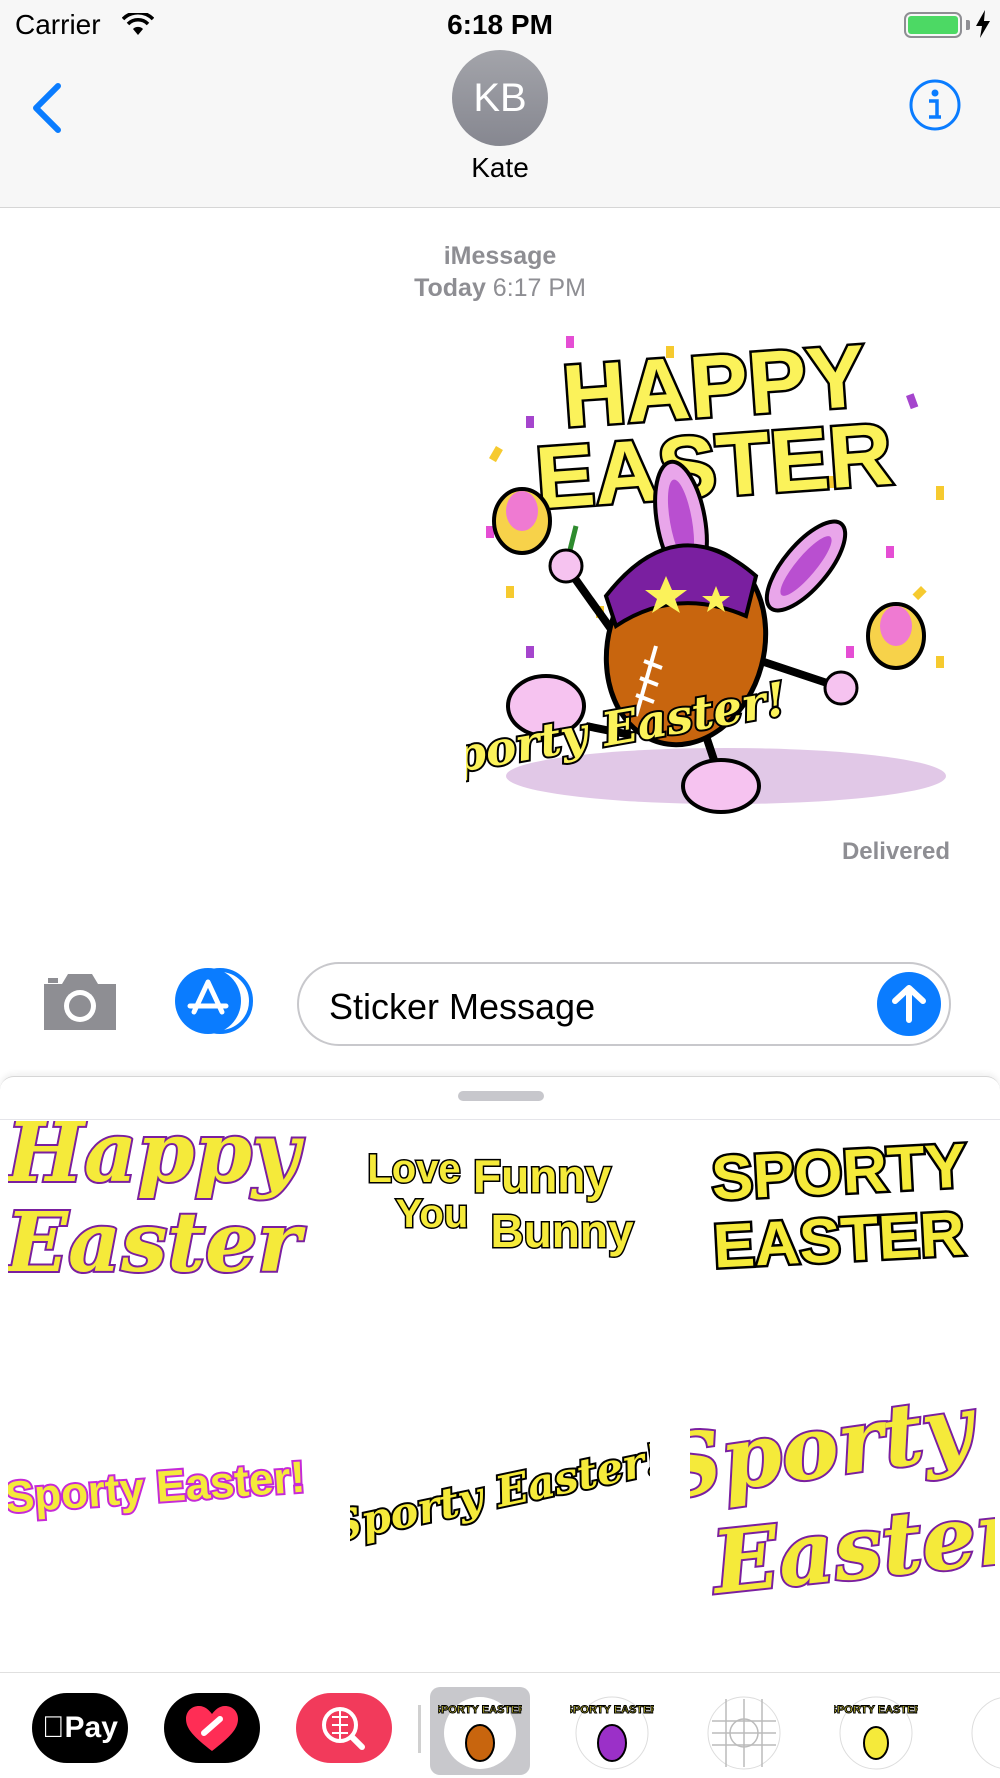 This screenshot has height=1778, width=1000. What do you see at coordinates (935, 105) in the screenshot?
I see `info-icon` at bounding box center [935, 105].